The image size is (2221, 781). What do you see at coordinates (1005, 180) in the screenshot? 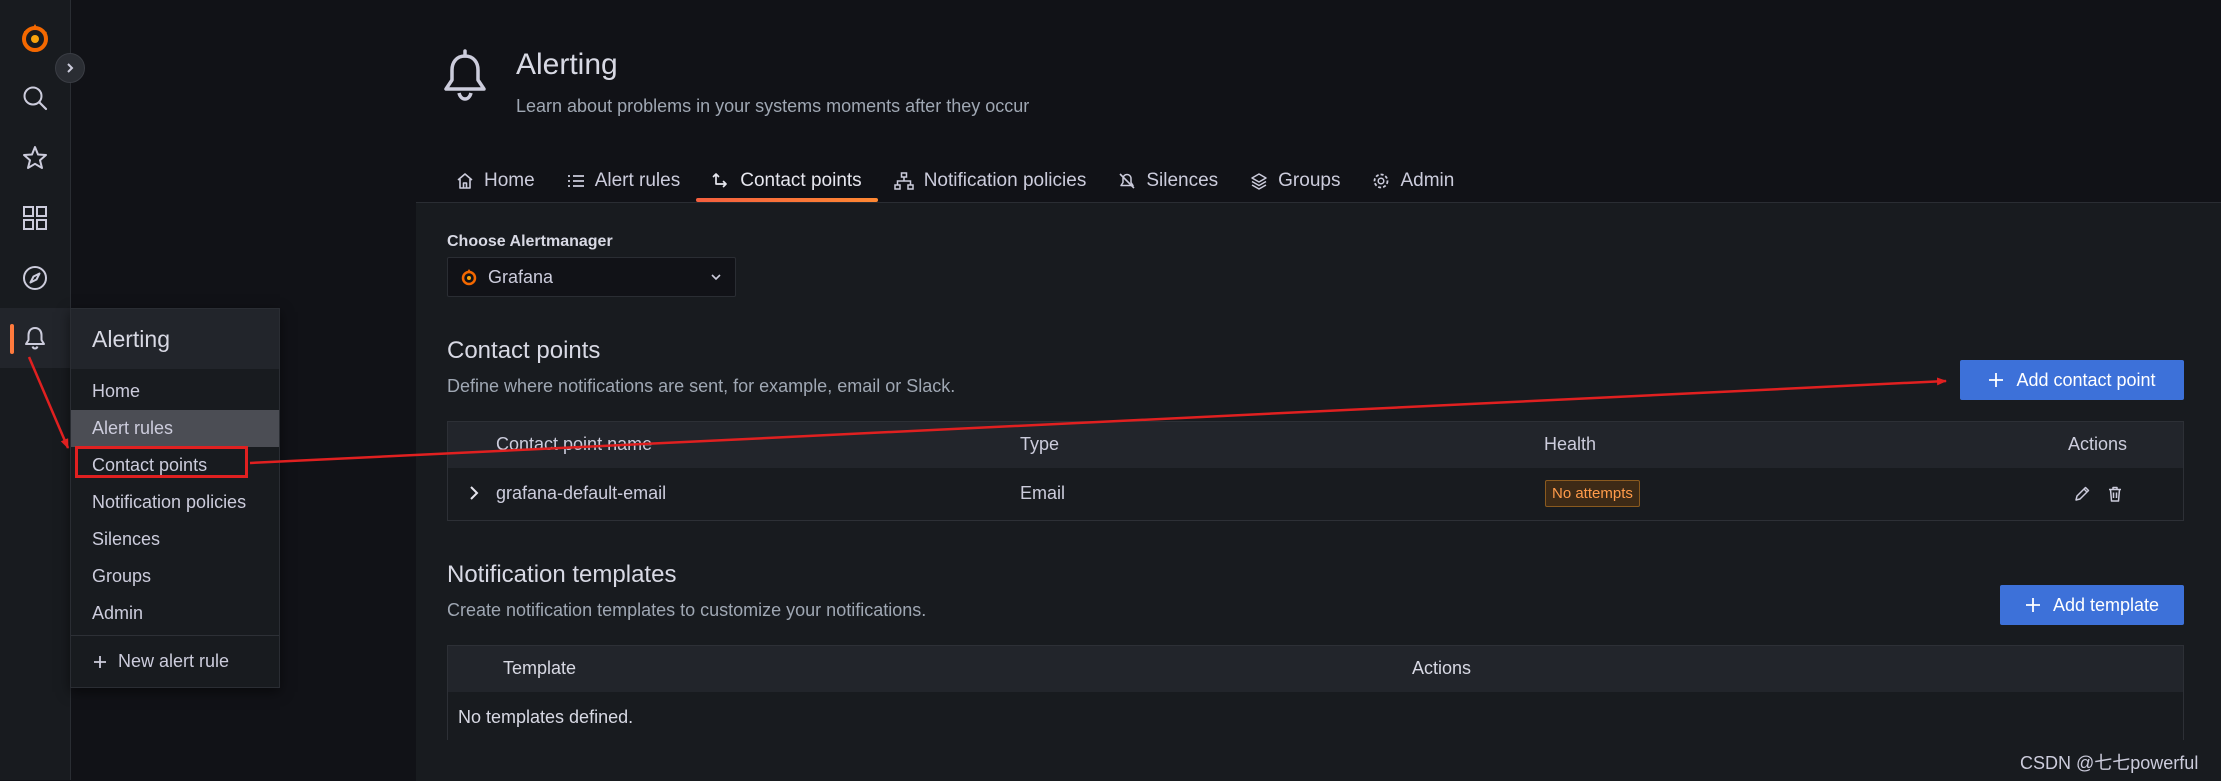
I see `tab-label: Notification policies` at bounding box center [1005, 180].